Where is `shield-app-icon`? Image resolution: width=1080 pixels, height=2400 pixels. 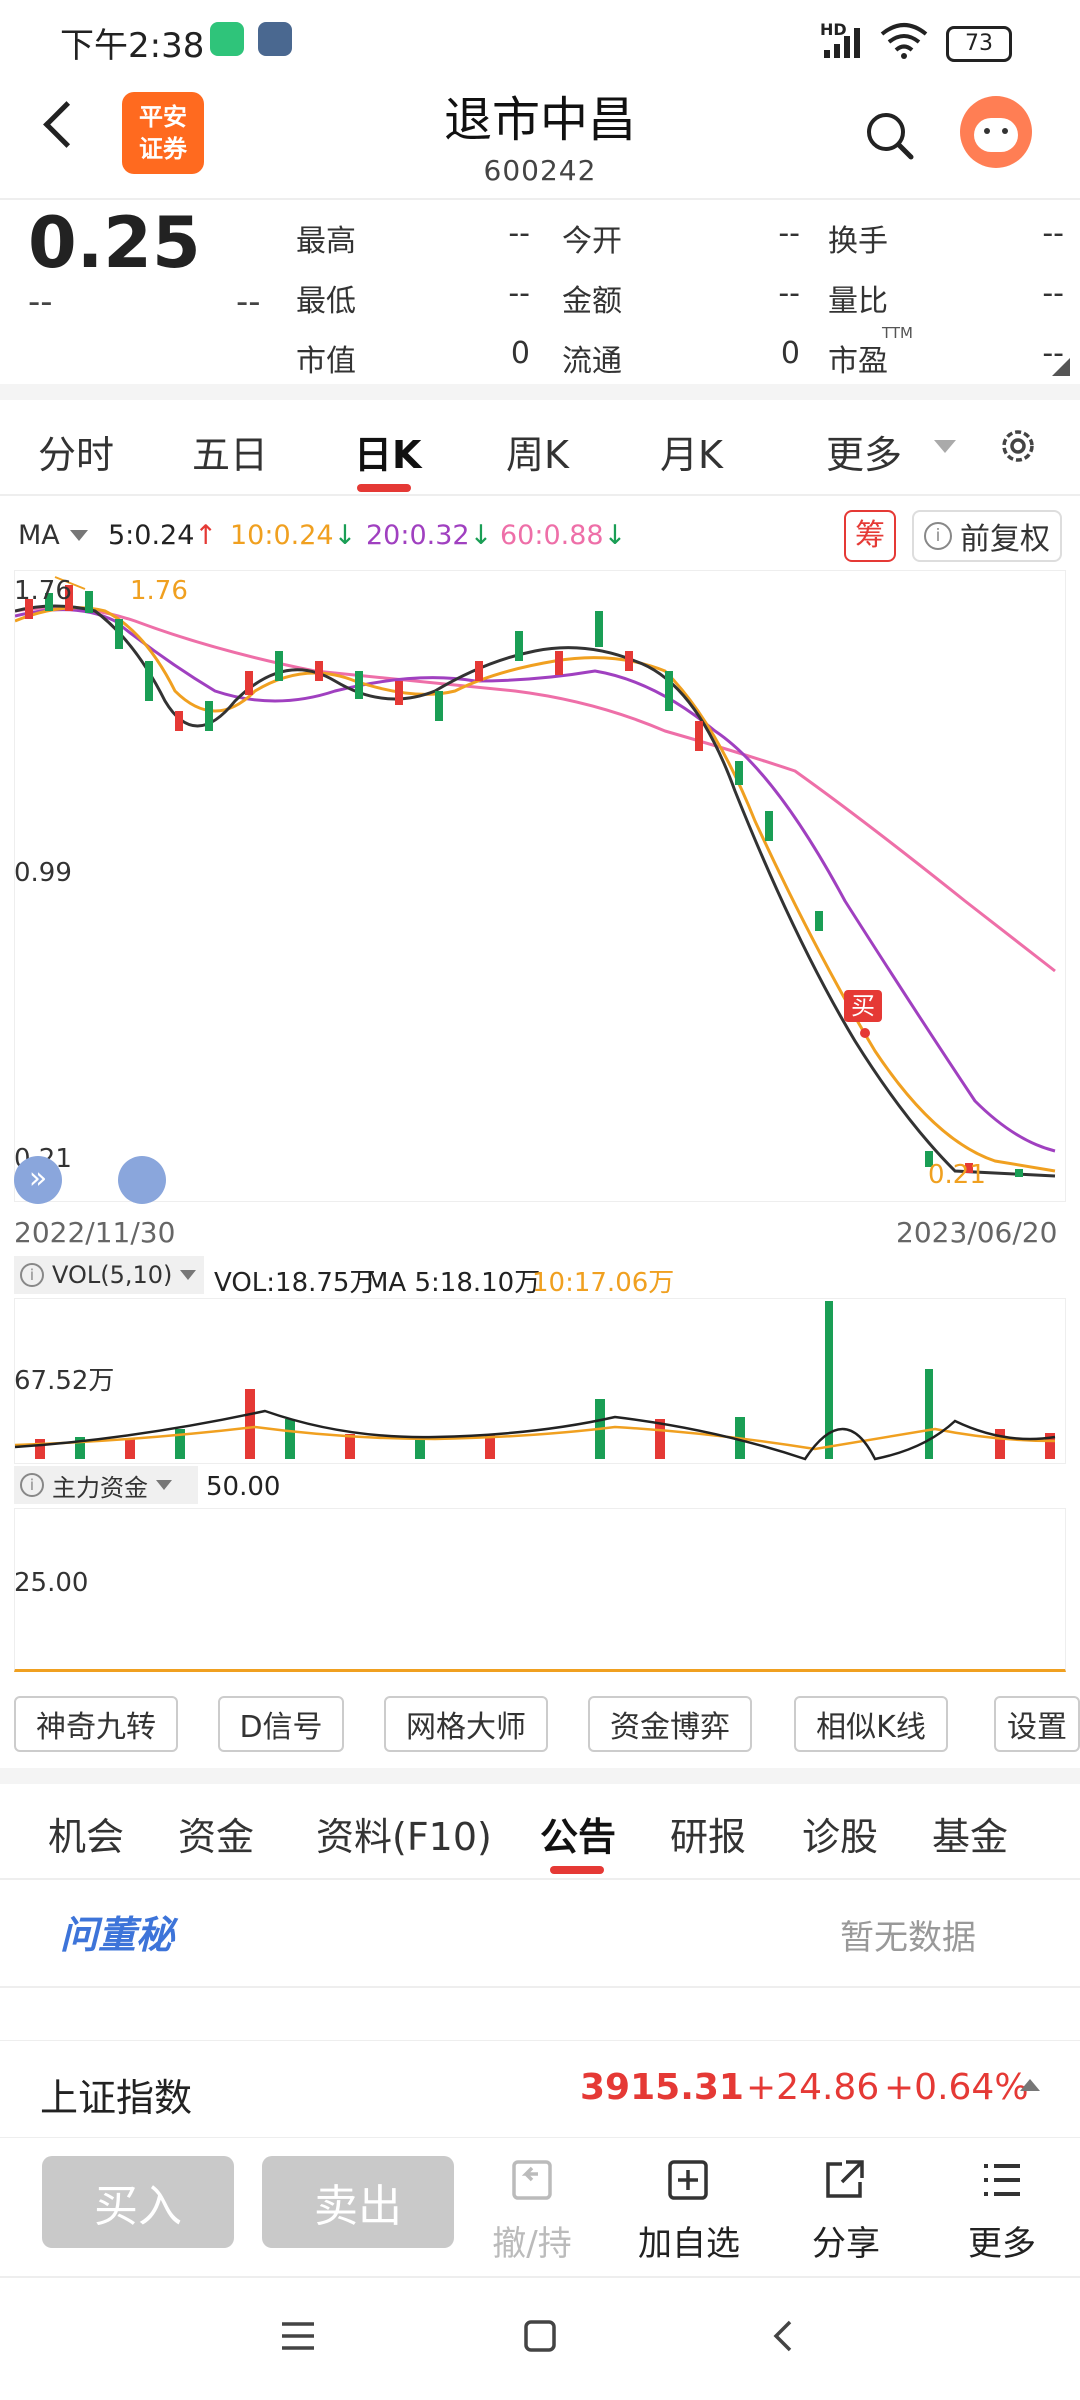
shield-app-icon is located at coordinates (227, 39).